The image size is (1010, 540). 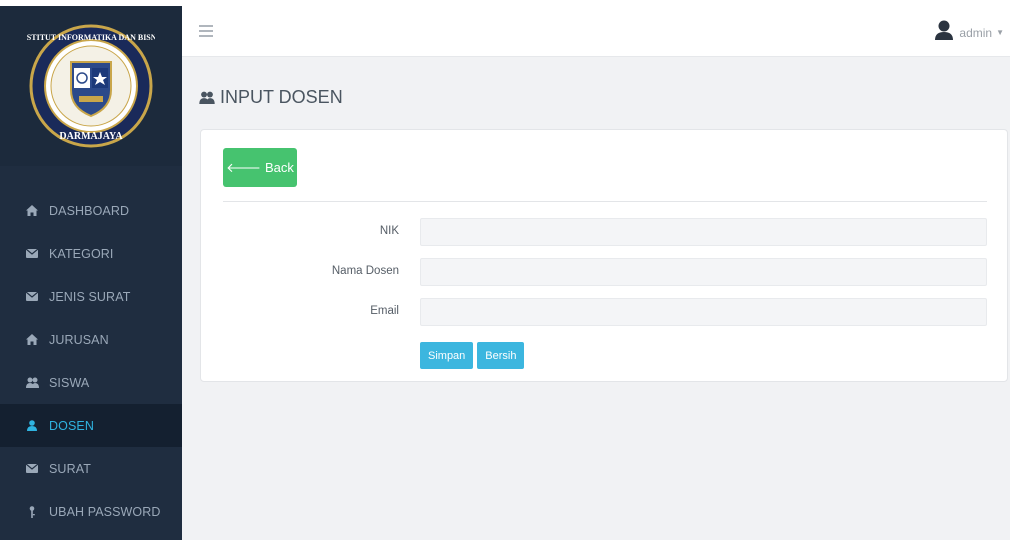 I want to click on topbar: admin ▼, so click(x=596, y=31).